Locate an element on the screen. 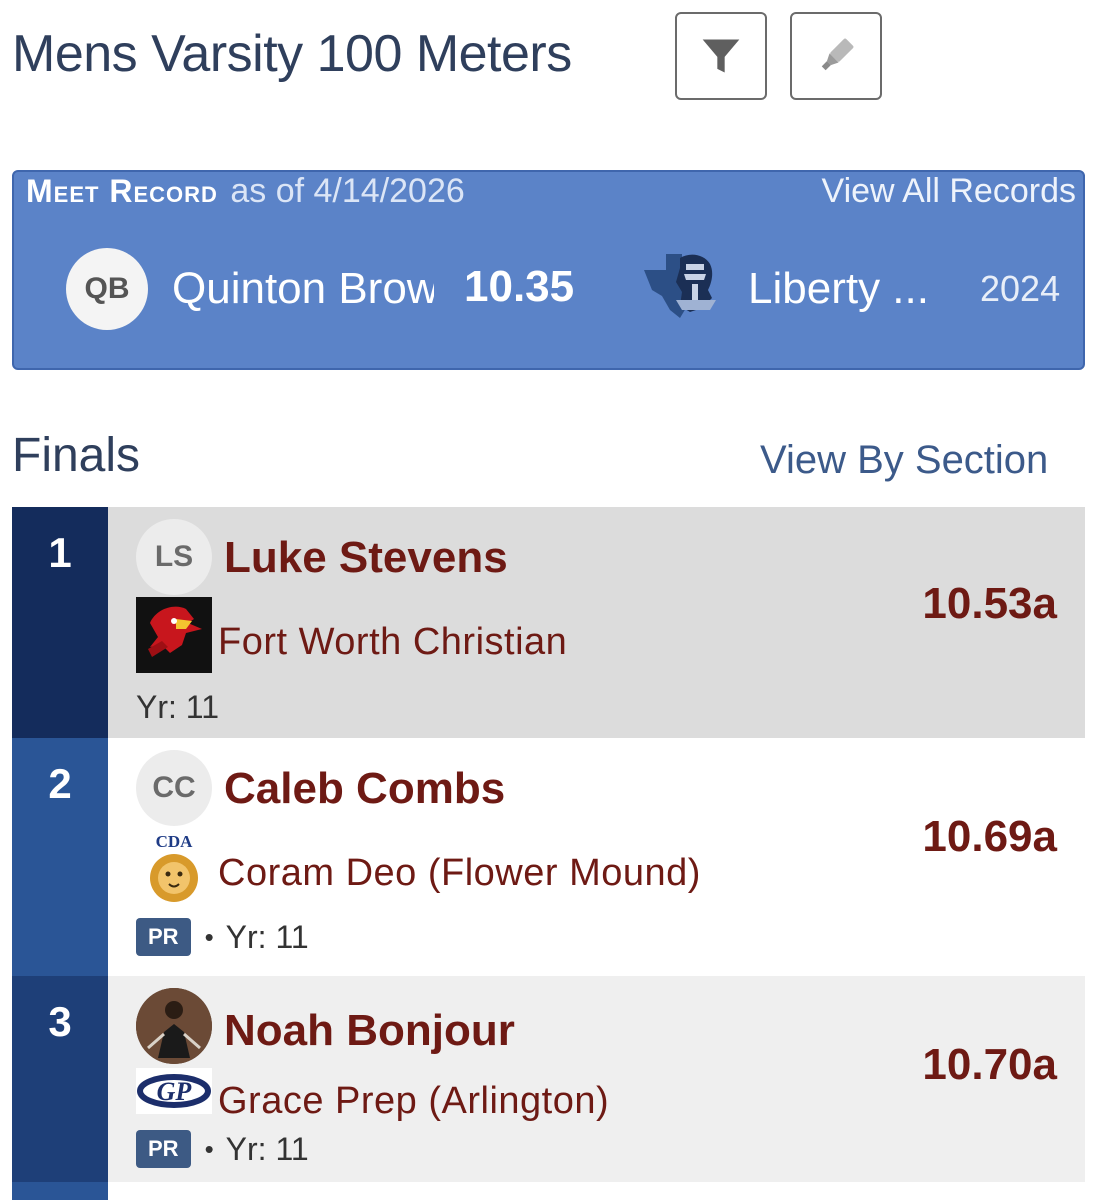 The height and width of the screenshot is (1200, 1097). athlete-meta: Yr: 11 is located at coordinates (177, 707).